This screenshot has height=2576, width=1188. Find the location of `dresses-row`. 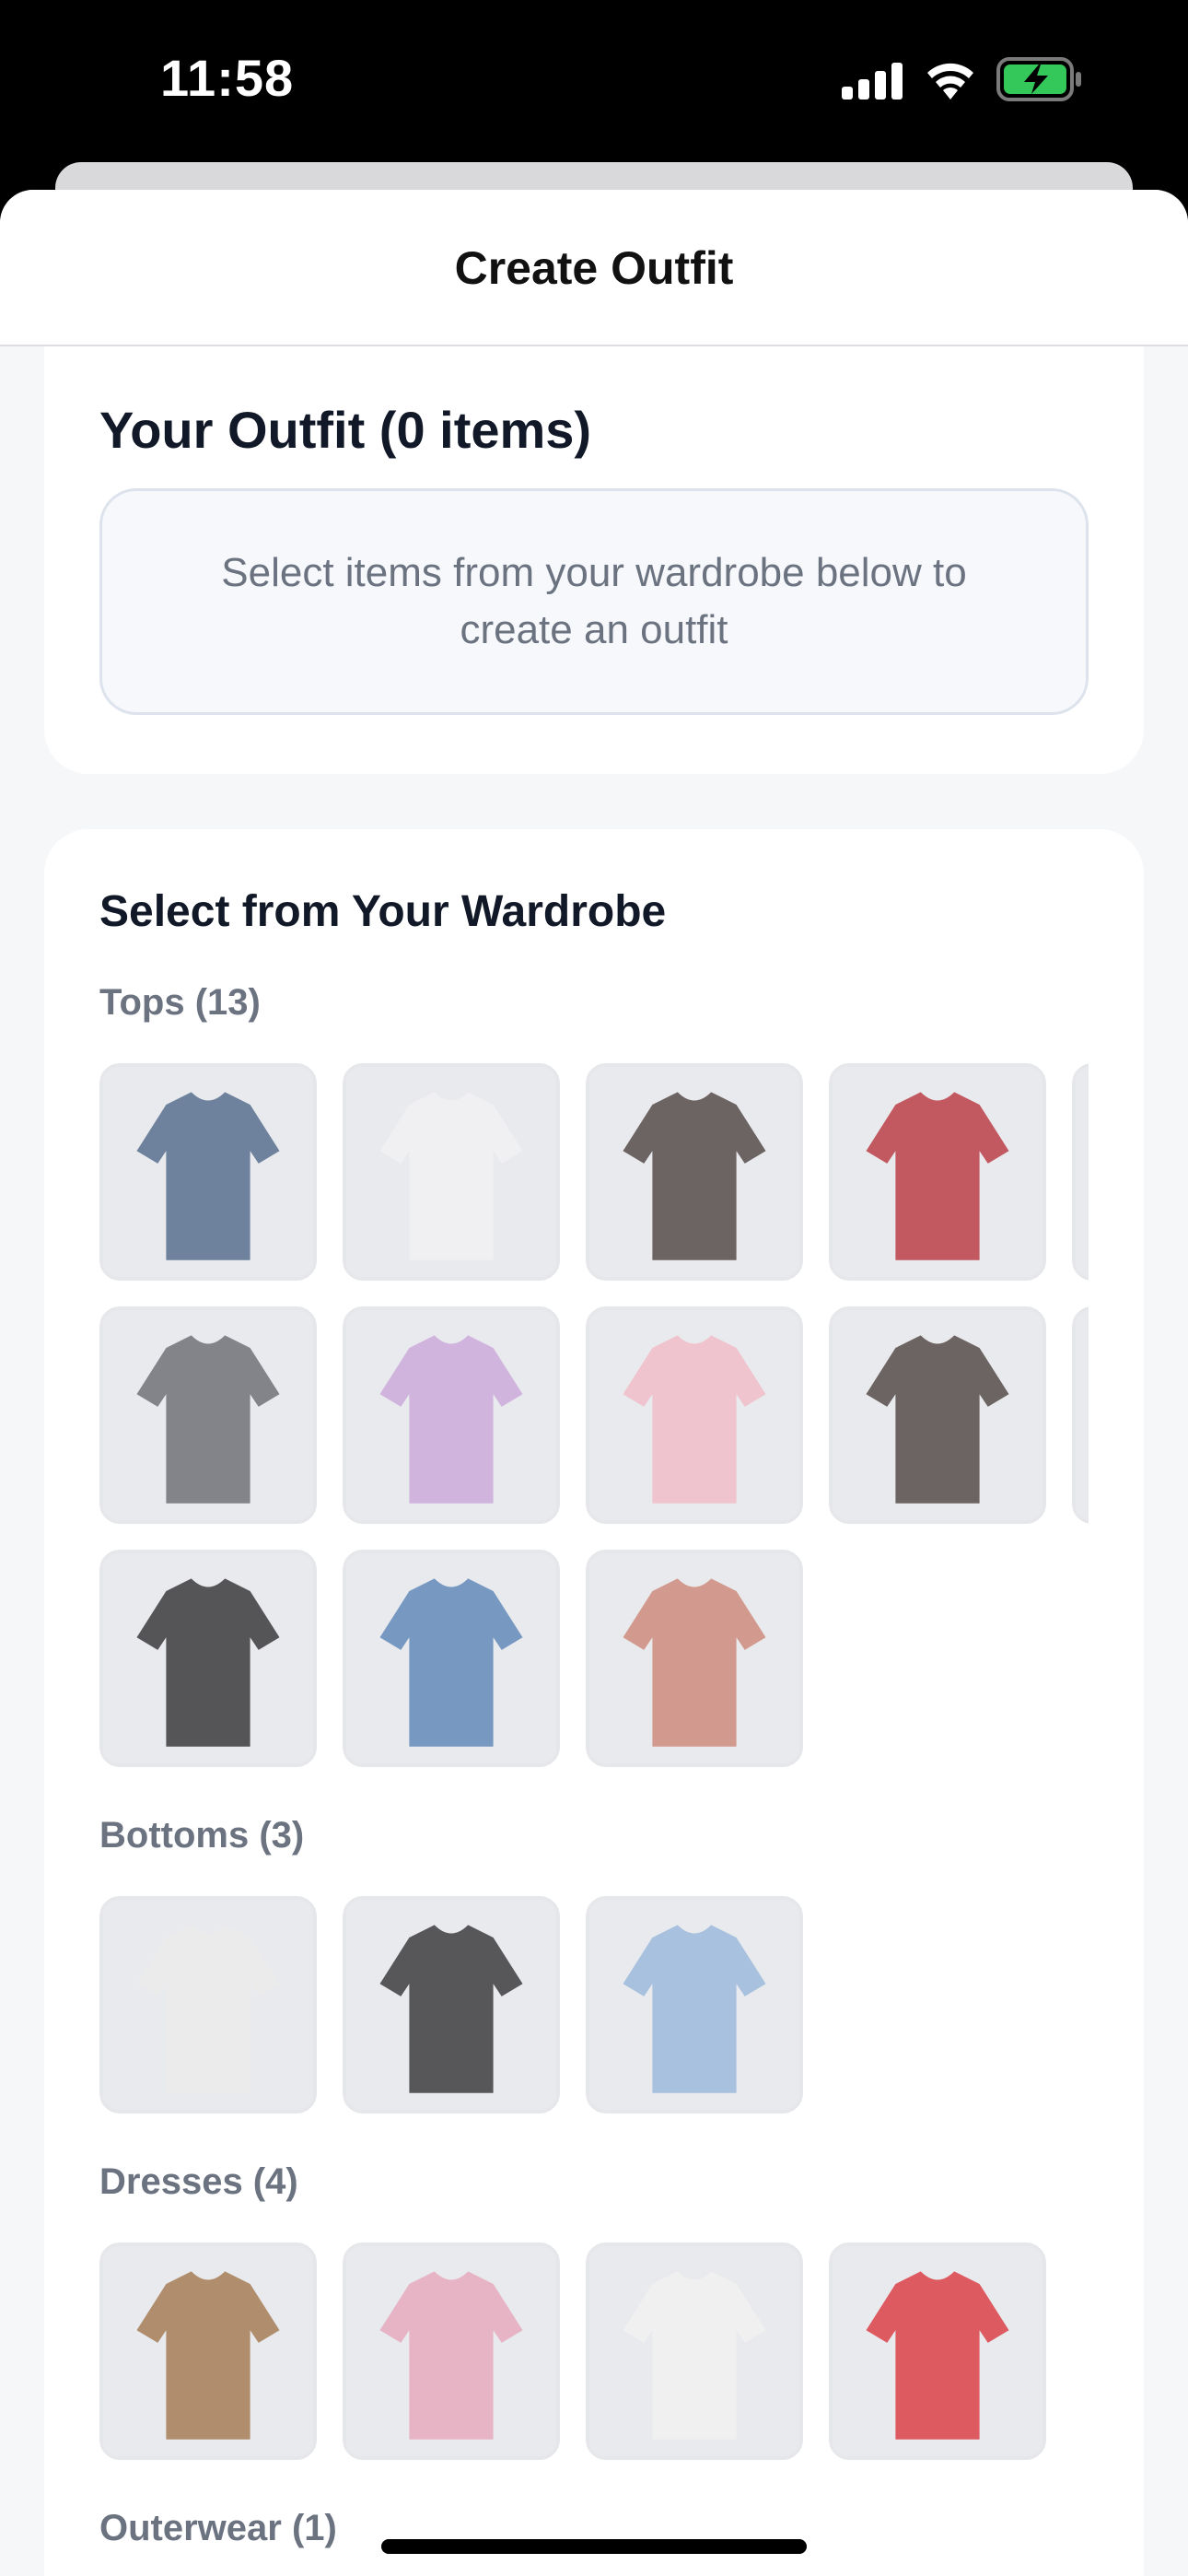

dresses-row is located at coordinates (594, 2351).